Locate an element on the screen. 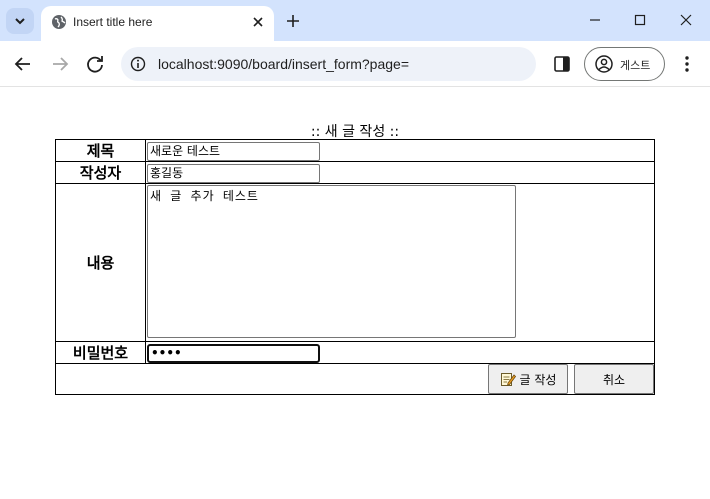 The image size is (710, 499). tab-strip: Insert title here is located at coordinates (355, 20).